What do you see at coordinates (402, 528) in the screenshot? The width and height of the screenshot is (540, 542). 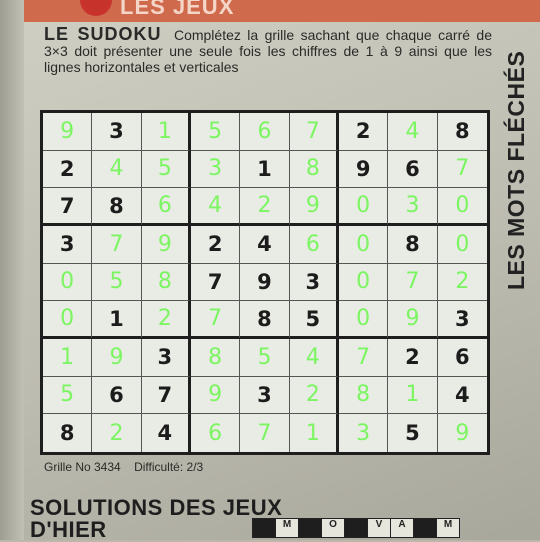 I see `crossword-preview-cell: A` at bounding box center [402, 528].